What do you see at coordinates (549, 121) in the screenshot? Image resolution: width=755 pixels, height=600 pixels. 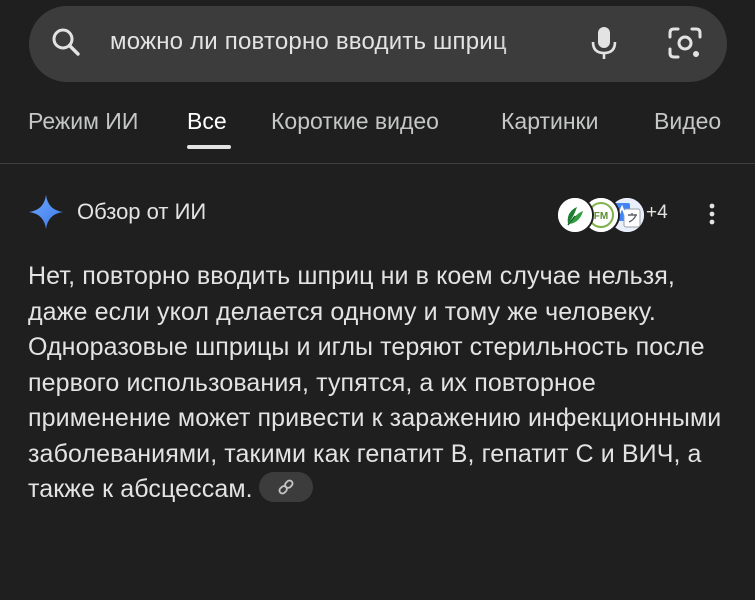 I see `tab-images: Картинки` at bounding box center [549, 121].